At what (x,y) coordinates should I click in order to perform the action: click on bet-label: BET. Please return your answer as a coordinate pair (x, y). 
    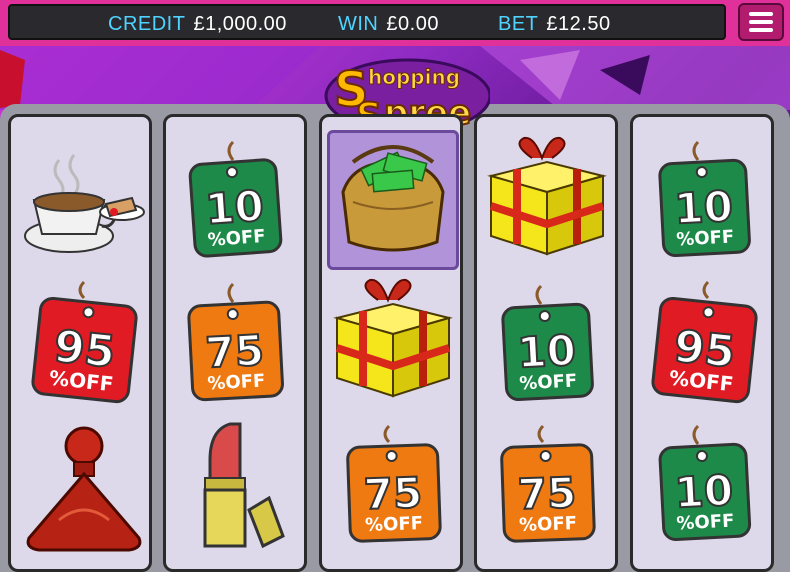
    Looking at the image, I should click on (518, 24).